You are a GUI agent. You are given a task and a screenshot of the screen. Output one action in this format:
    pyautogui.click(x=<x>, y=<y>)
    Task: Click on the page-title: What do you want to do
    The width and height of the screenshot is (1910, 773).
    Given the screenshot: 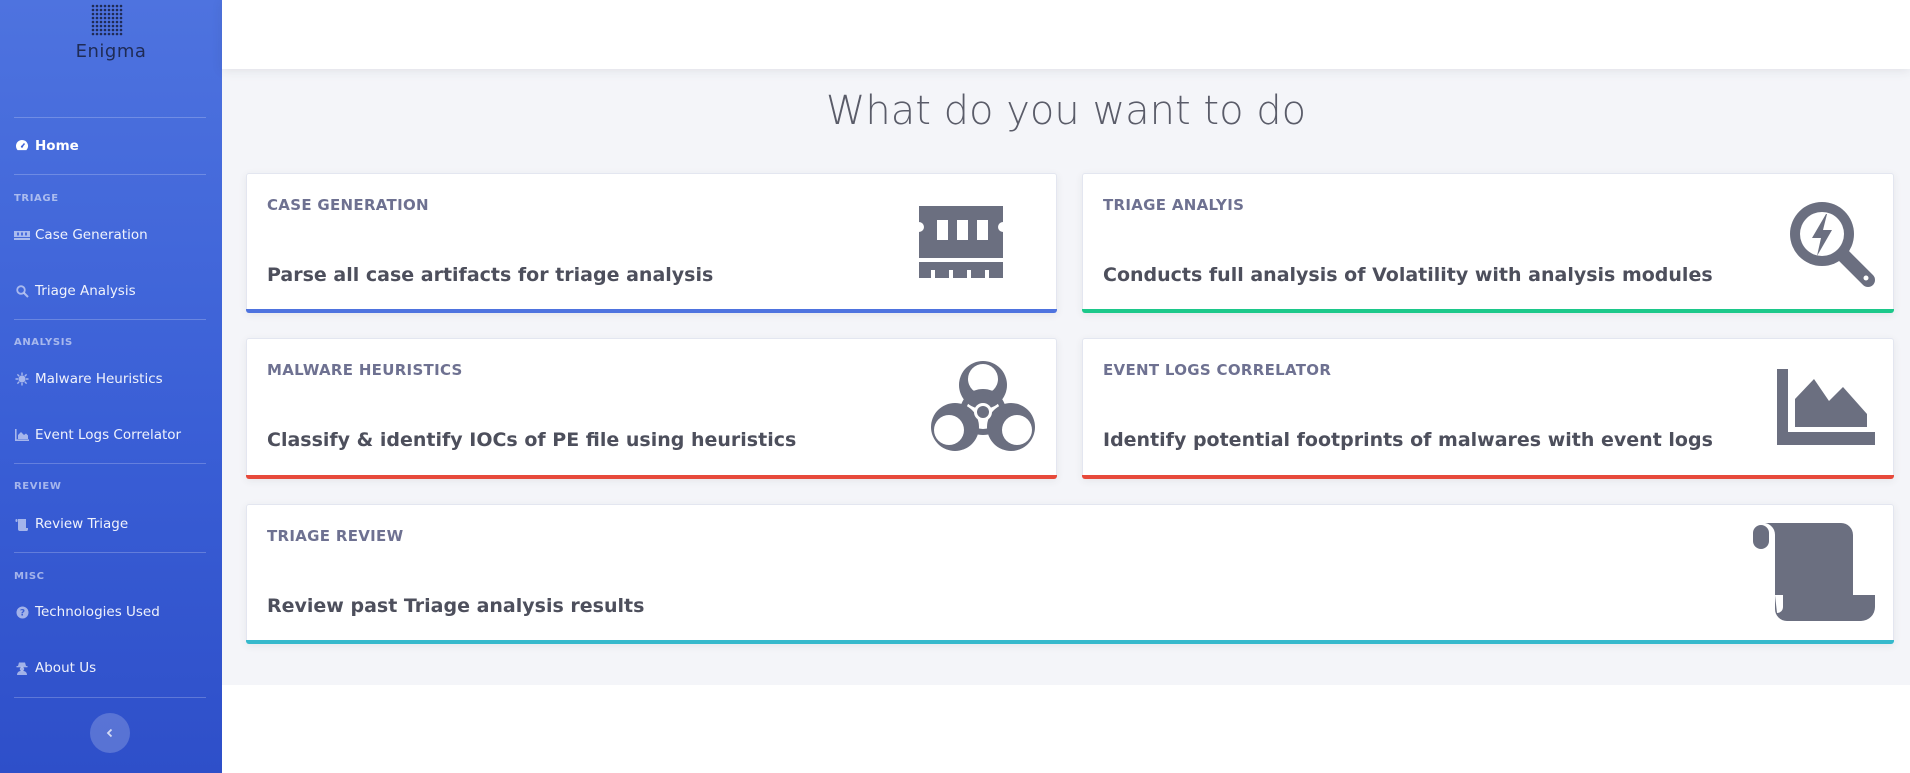 What is the action you would take?
    pyautogui.click(x=1066, y=111)
    